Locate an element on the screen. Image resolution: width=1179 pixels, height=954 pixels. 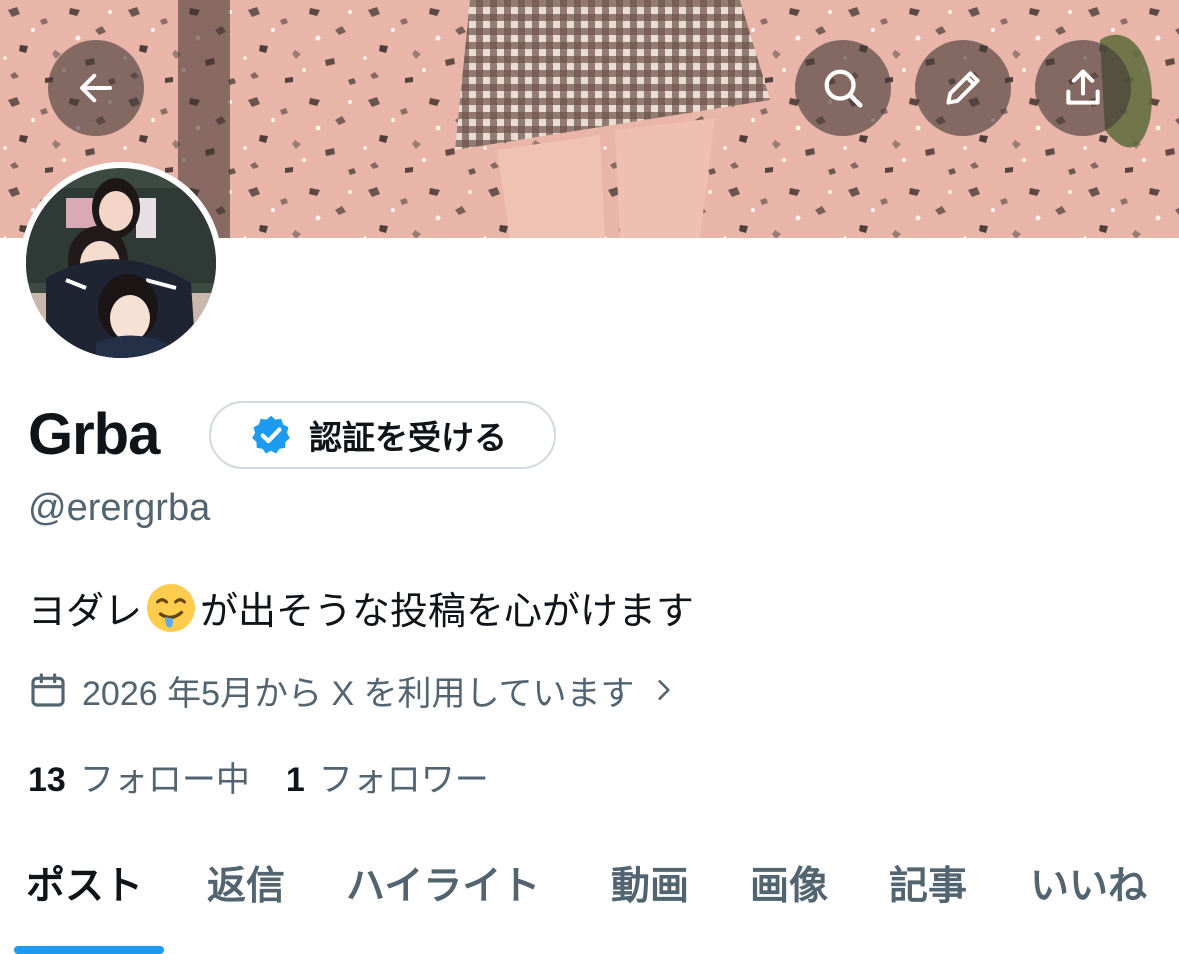
tab-articles: 記事 is located at coordinates (928, 905).